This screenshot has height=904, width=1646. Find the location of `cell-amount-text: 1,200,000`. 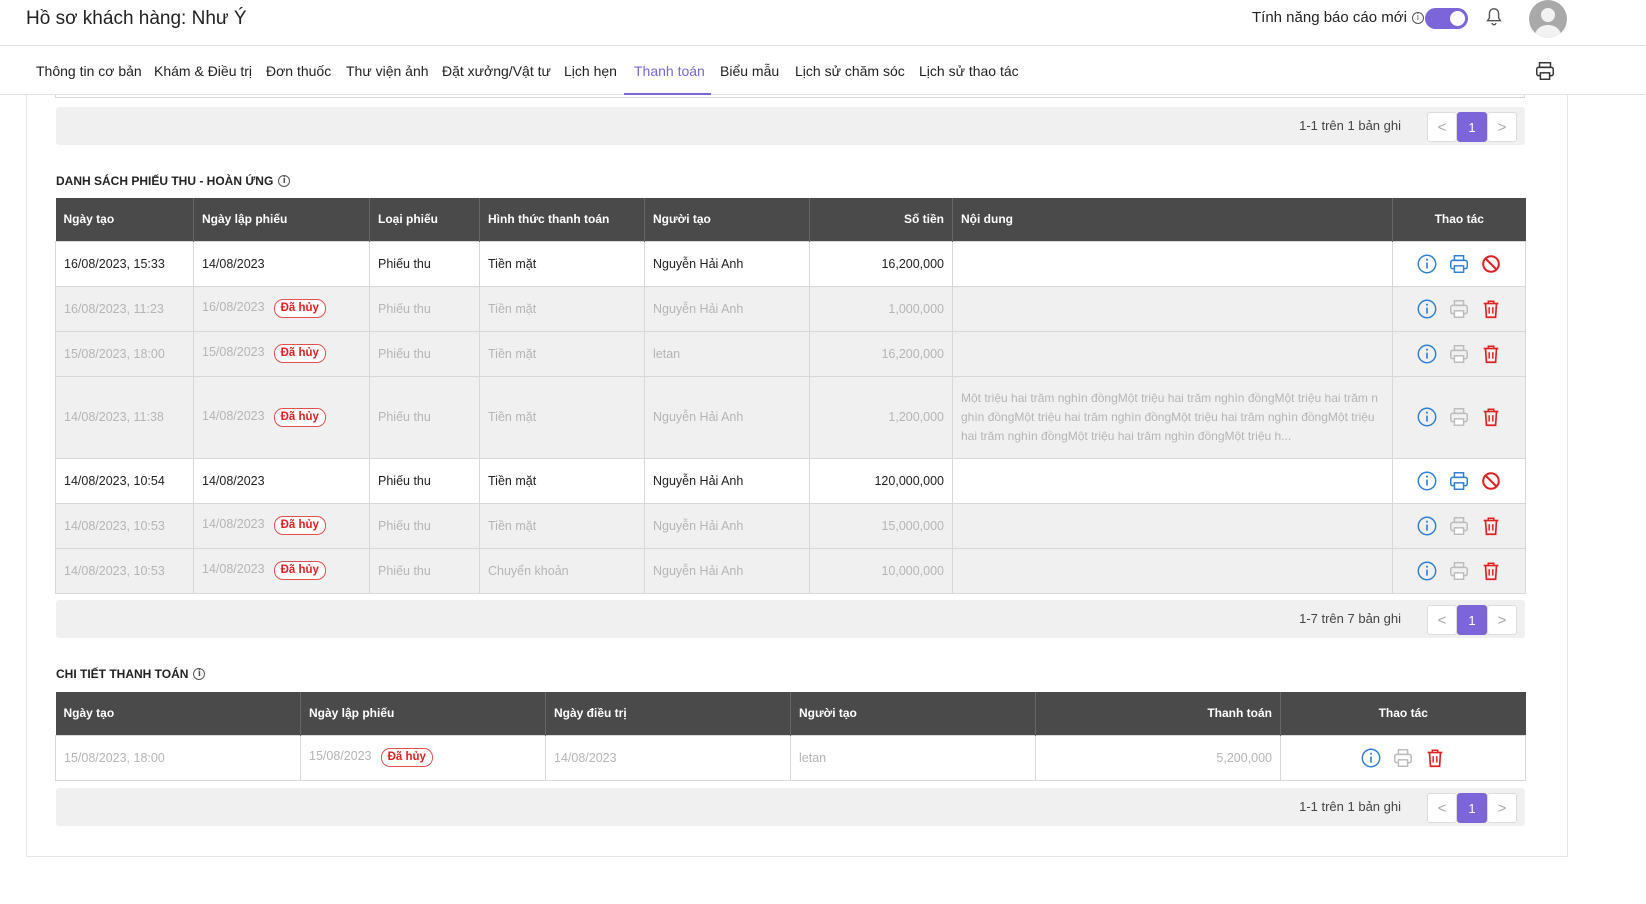

cell-amount-text: 1,200,000 is located at coordinates (916, 417).